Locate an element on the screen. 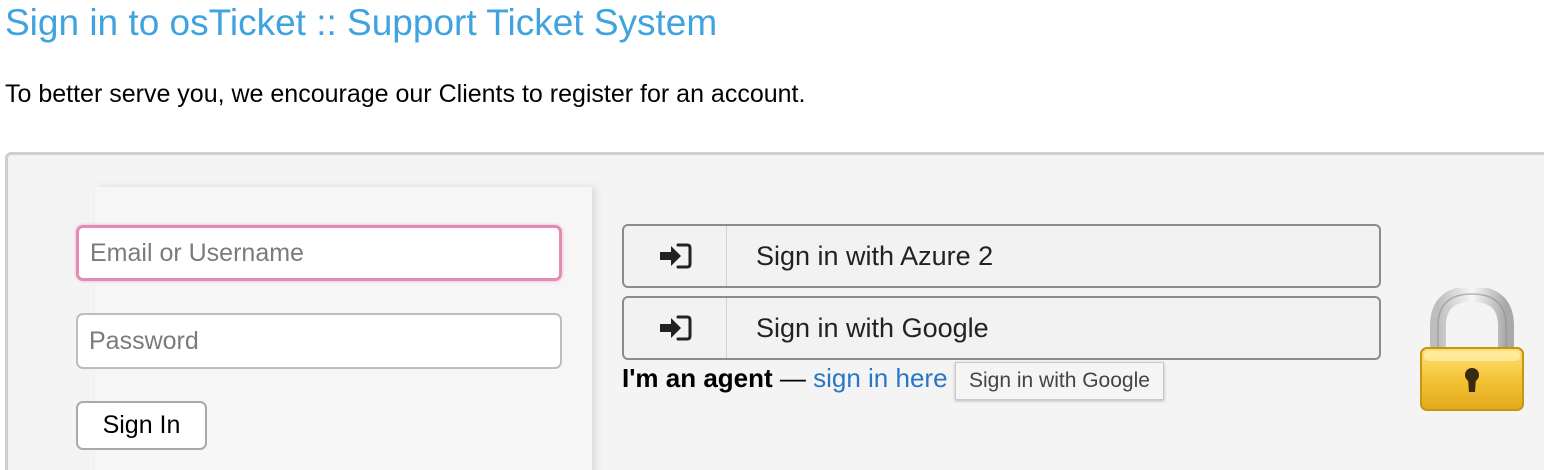  padlock-icon is located at coordinates (1472, 349).